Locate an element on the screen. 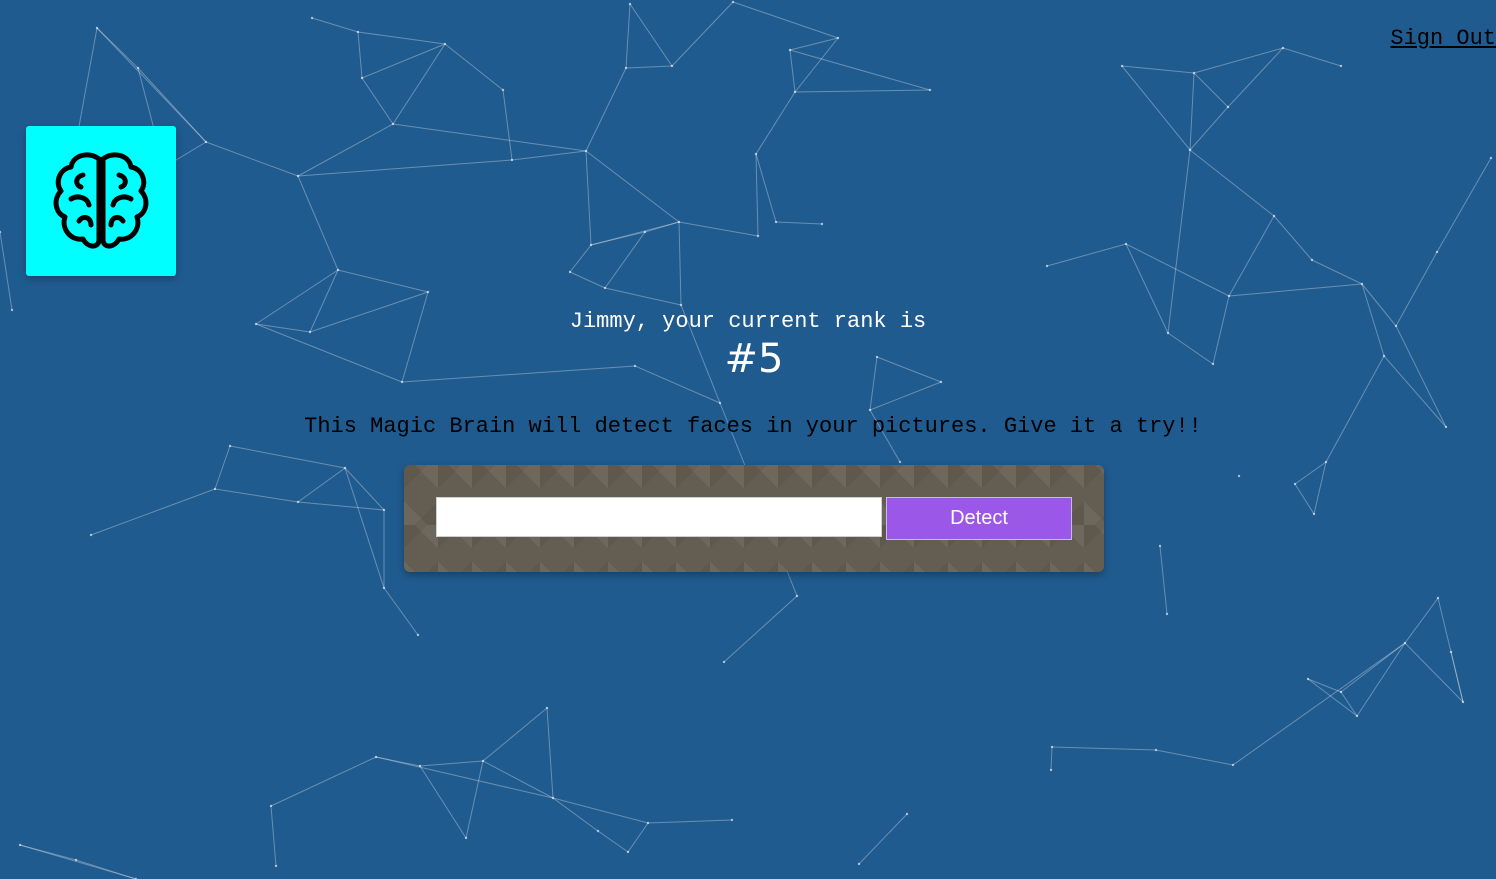 The width and height of the screenshot is (1496, 879). image-link-form: Detect is located at coordinates (754, 518).